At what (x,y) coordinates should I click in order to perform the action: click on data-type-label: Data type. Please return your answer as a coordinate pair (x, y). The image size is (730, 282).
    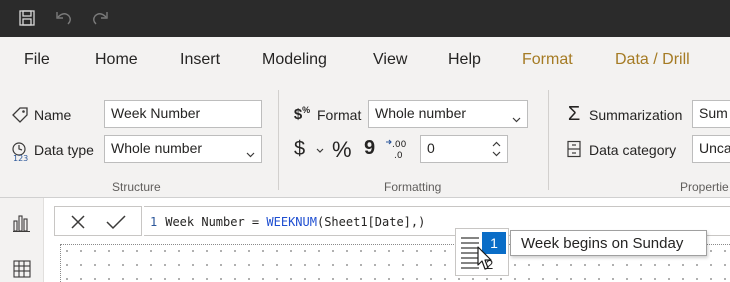
    Looking at the image, I should click on (64, 150).